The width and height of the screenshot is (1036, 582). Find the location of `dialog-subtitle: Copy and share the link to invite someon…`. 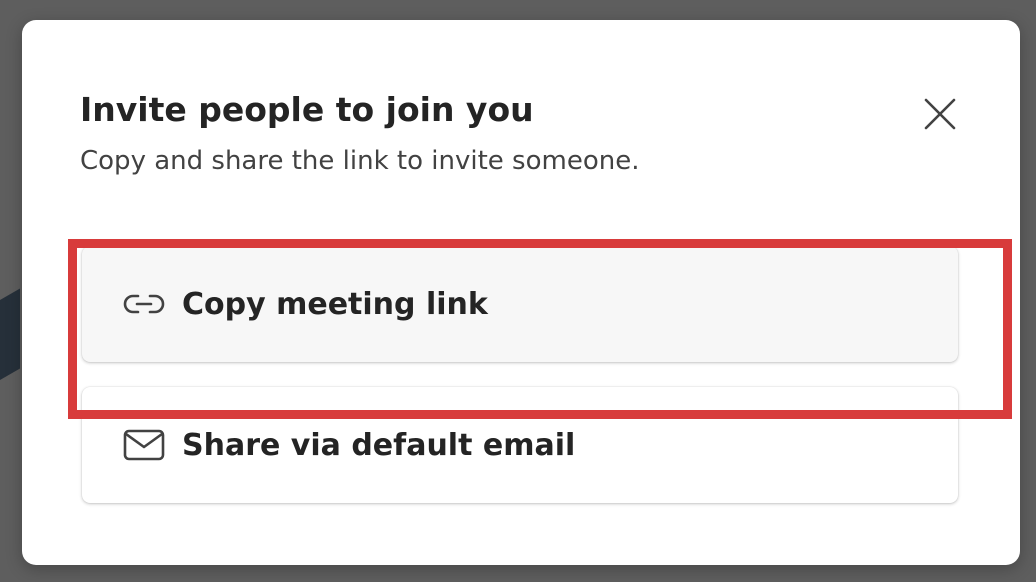

dialog-subtitle: Copy and share the link to invite someon… is located at coordinates (360, 161).